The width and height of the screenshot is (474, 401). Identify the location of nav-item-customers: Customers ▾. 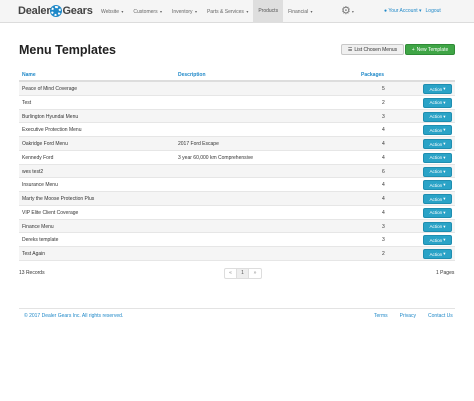
(147, 11).